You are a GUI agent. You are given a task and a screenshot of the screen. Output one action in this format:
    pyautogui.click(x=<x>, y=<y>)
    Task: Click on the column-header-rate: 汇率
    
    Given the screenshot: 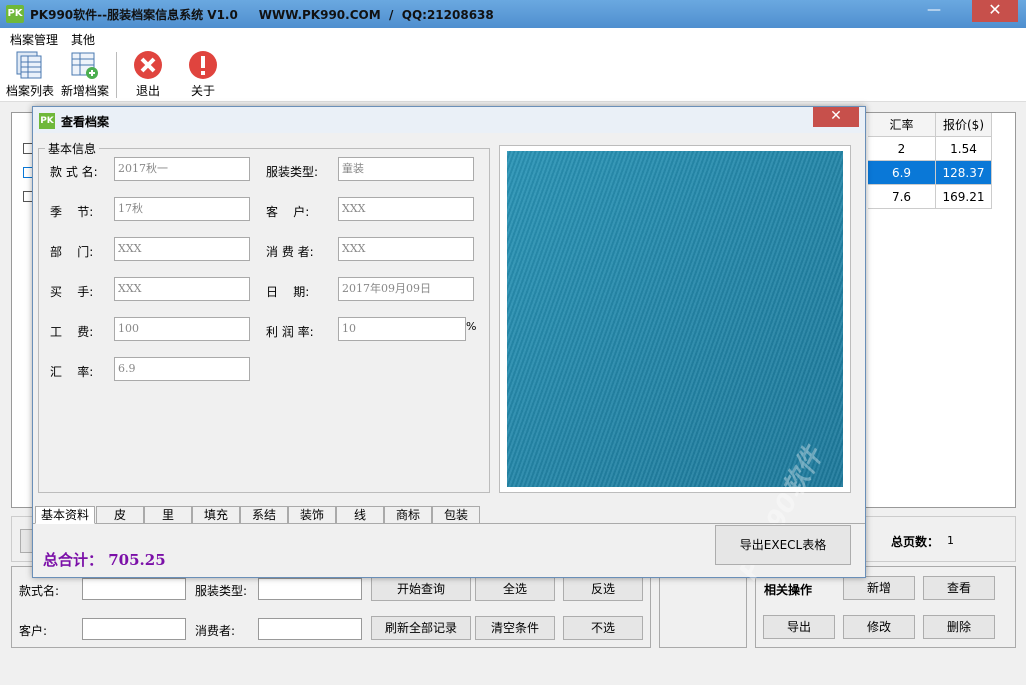 What is the action you would take?
    pyautogui.click(x=902, y=125)
    